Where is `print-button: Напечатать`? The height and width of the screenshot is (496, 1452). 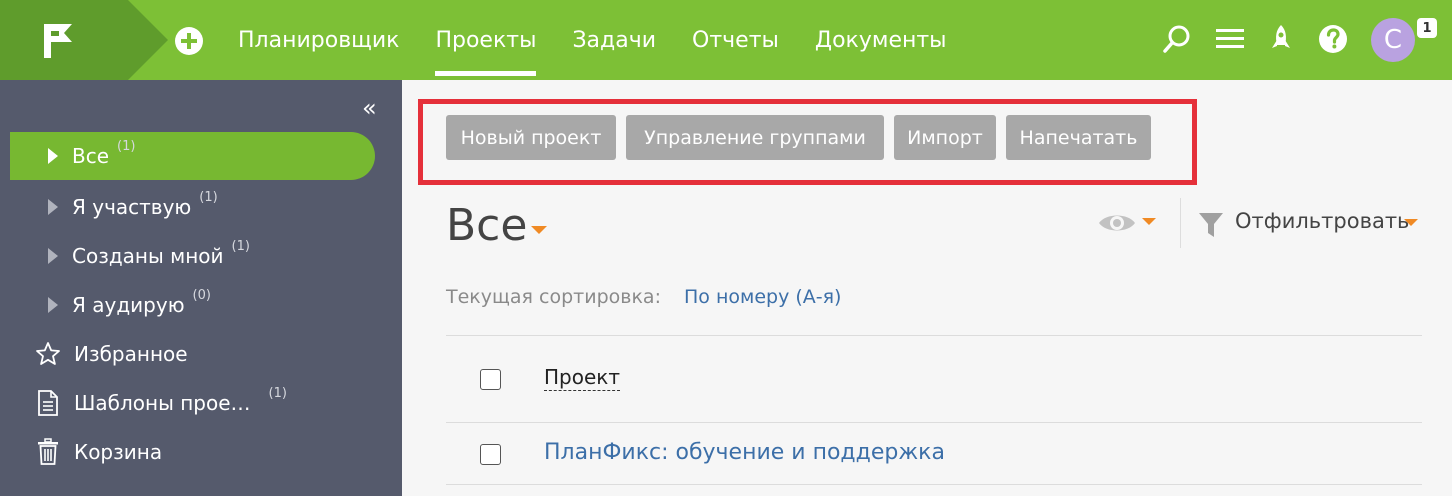
print-button: Напечатать is located at coordinates (1078, 137).